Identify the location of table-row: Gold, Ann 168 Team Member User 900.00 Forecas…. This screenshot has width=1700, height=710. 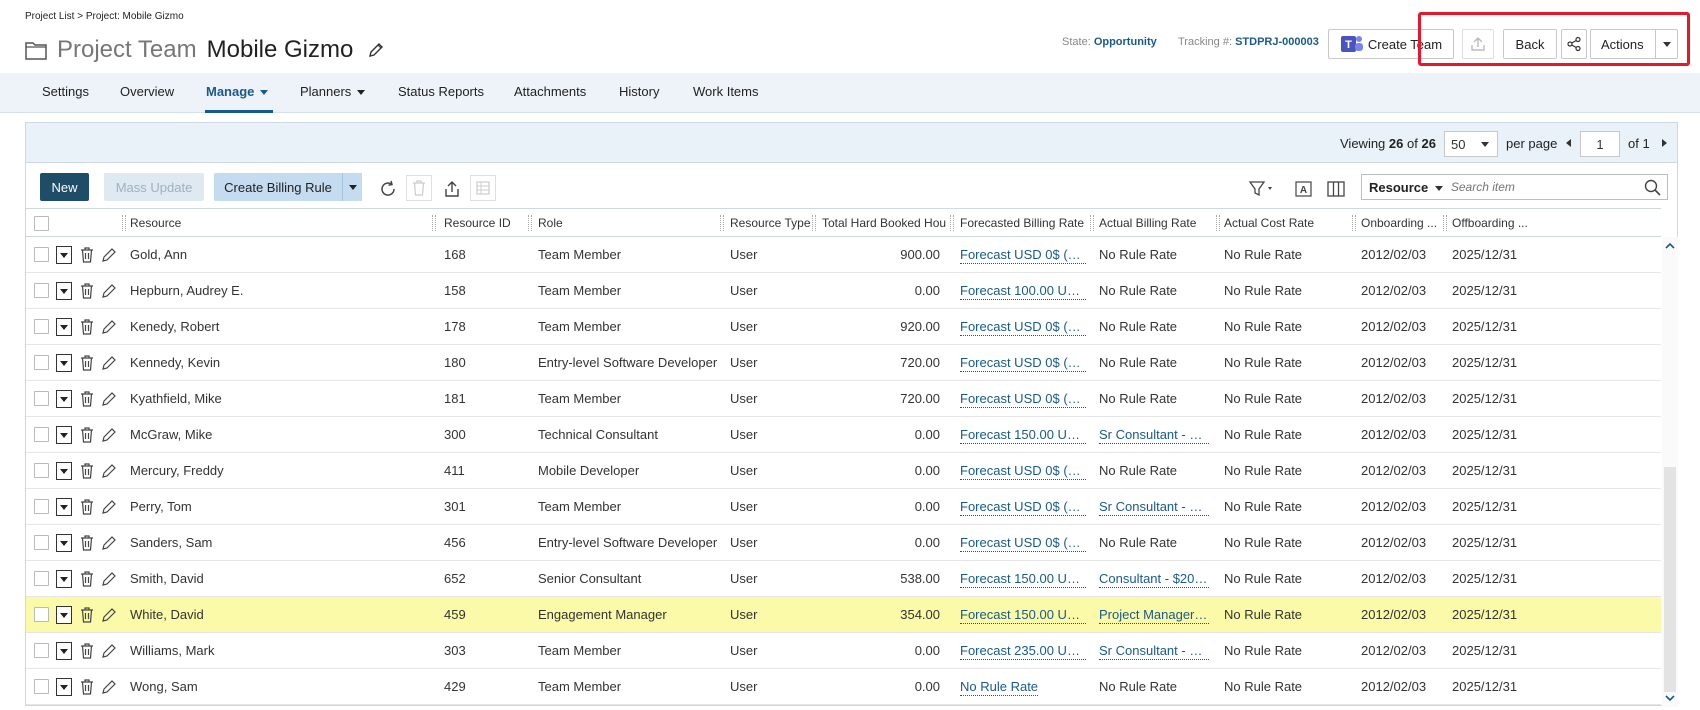
(843, 255).